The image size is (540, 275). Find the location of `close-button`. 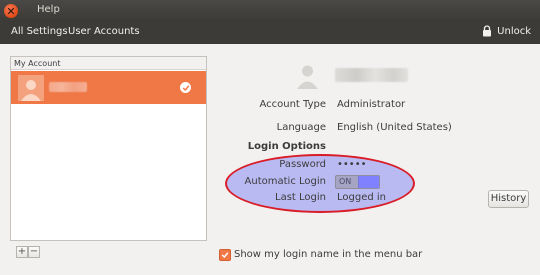

close-button is located at coordinates (11, 11).